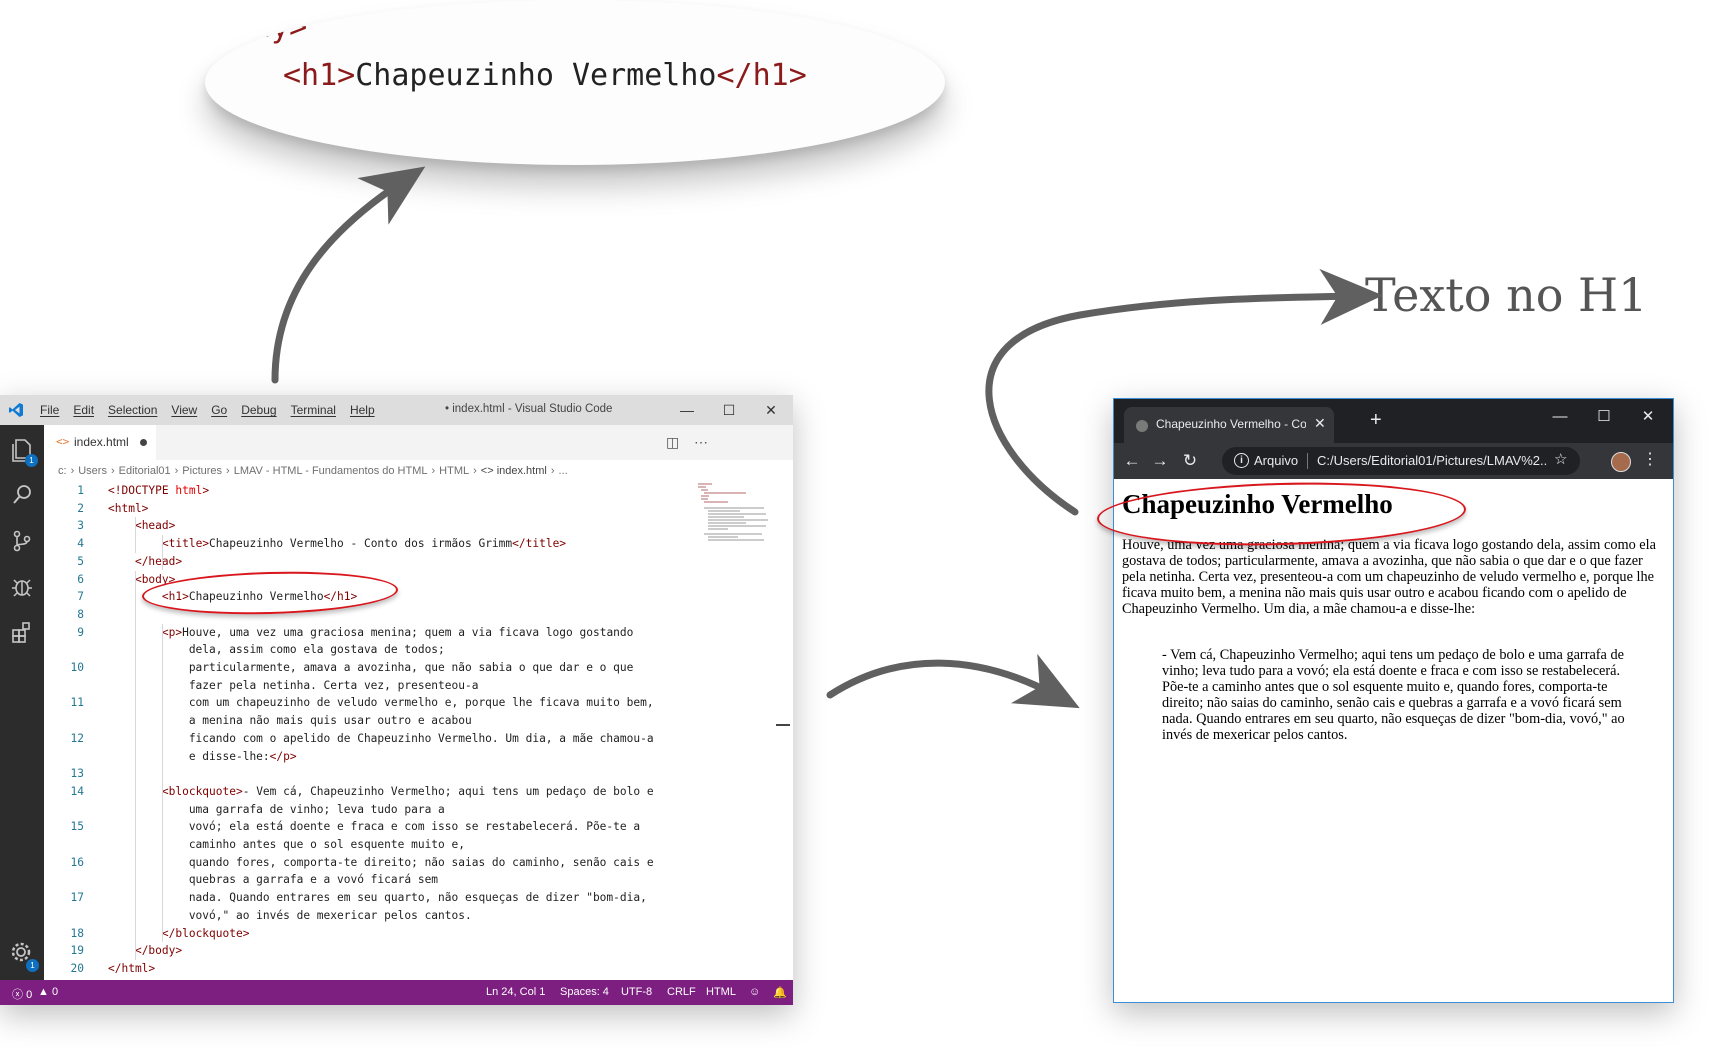 The height and width of the screenshot is (1057, 1733). What do you see at coordinates (22, 495) in the screenshot?
I see `search-icon` at bounding box center [22, 495].